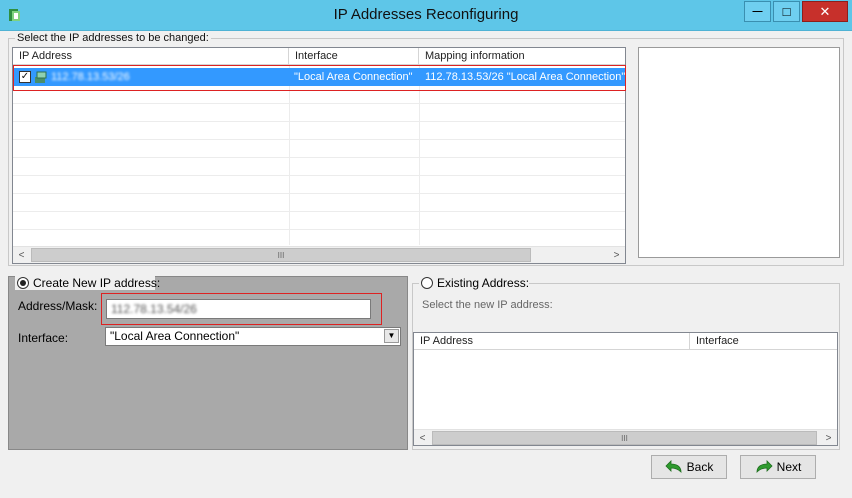  I want to click on address-mask-label: Address/Mask:, so click(58, 306).